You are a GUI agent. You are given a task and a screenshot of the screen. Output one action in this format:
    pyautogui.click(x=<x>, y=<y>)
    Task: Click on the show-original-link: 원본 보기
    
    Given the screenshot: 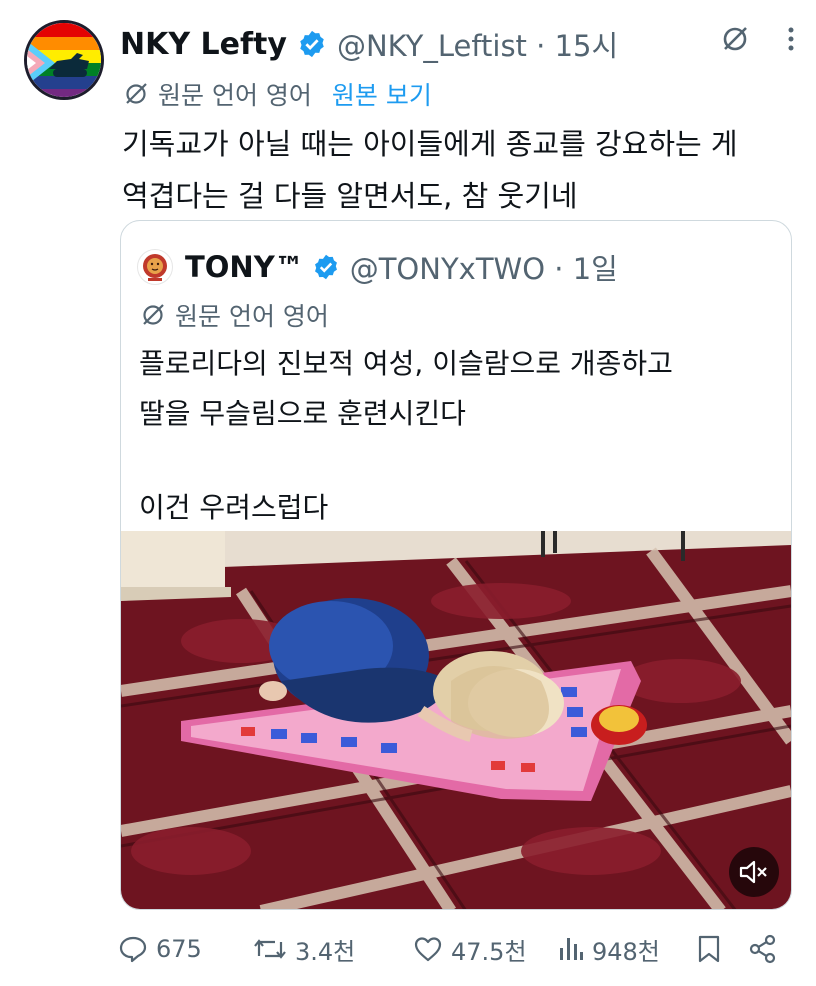 What is the action you would take?
    pyautogui.click(x=382, y=94)
    